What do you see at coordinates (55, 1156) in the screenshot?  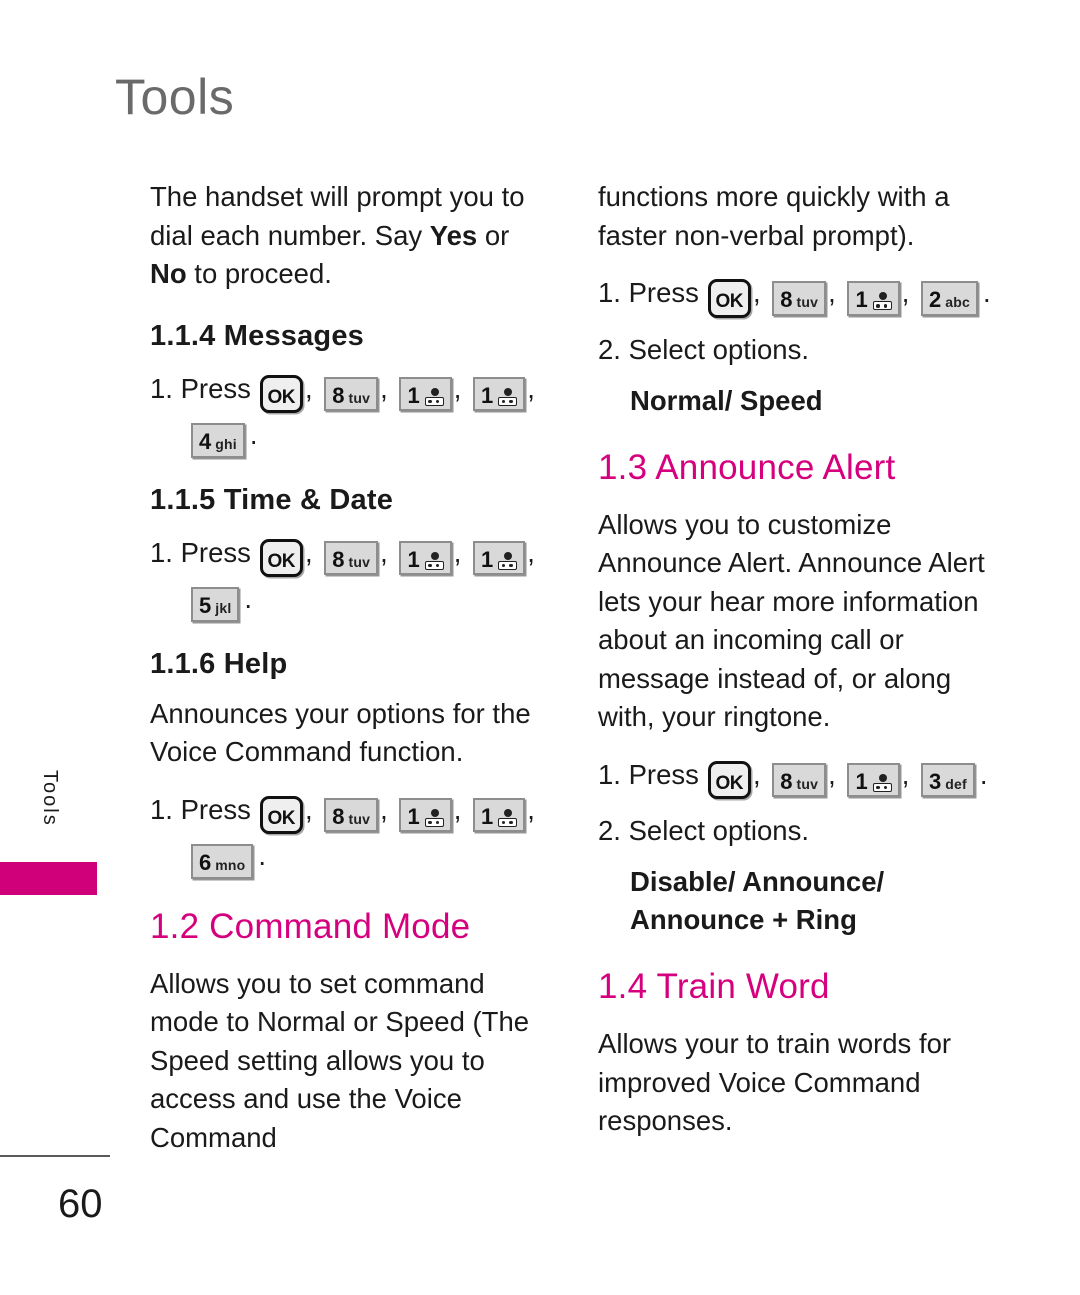 I see `footer-divider` at bounding box center [55, 1156].